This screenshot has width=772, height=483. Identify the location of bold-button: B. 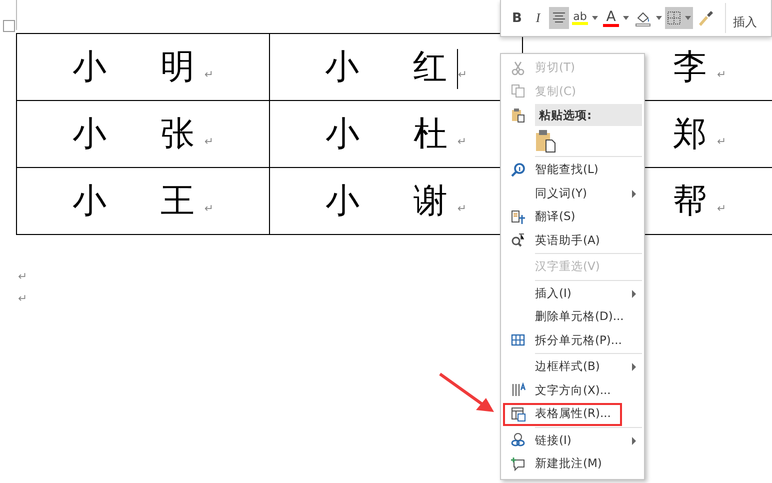
(517, 18).